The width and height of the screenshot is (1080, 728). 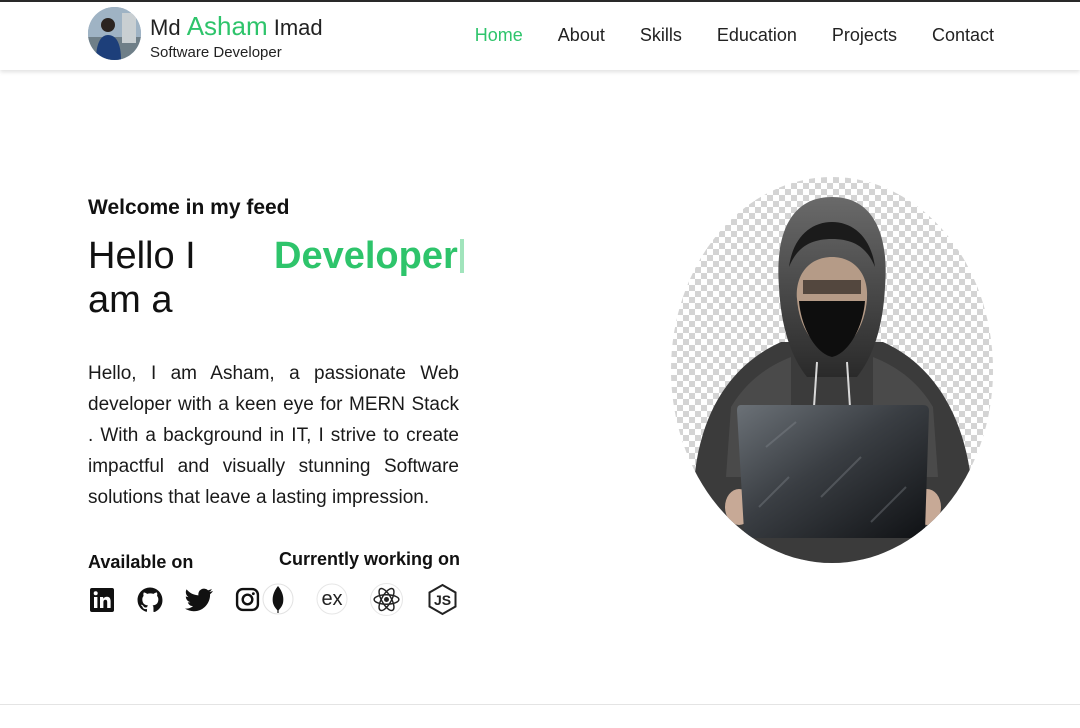 I want to click on brand-name: Md Asham Imad, so click(x=236, y=26).